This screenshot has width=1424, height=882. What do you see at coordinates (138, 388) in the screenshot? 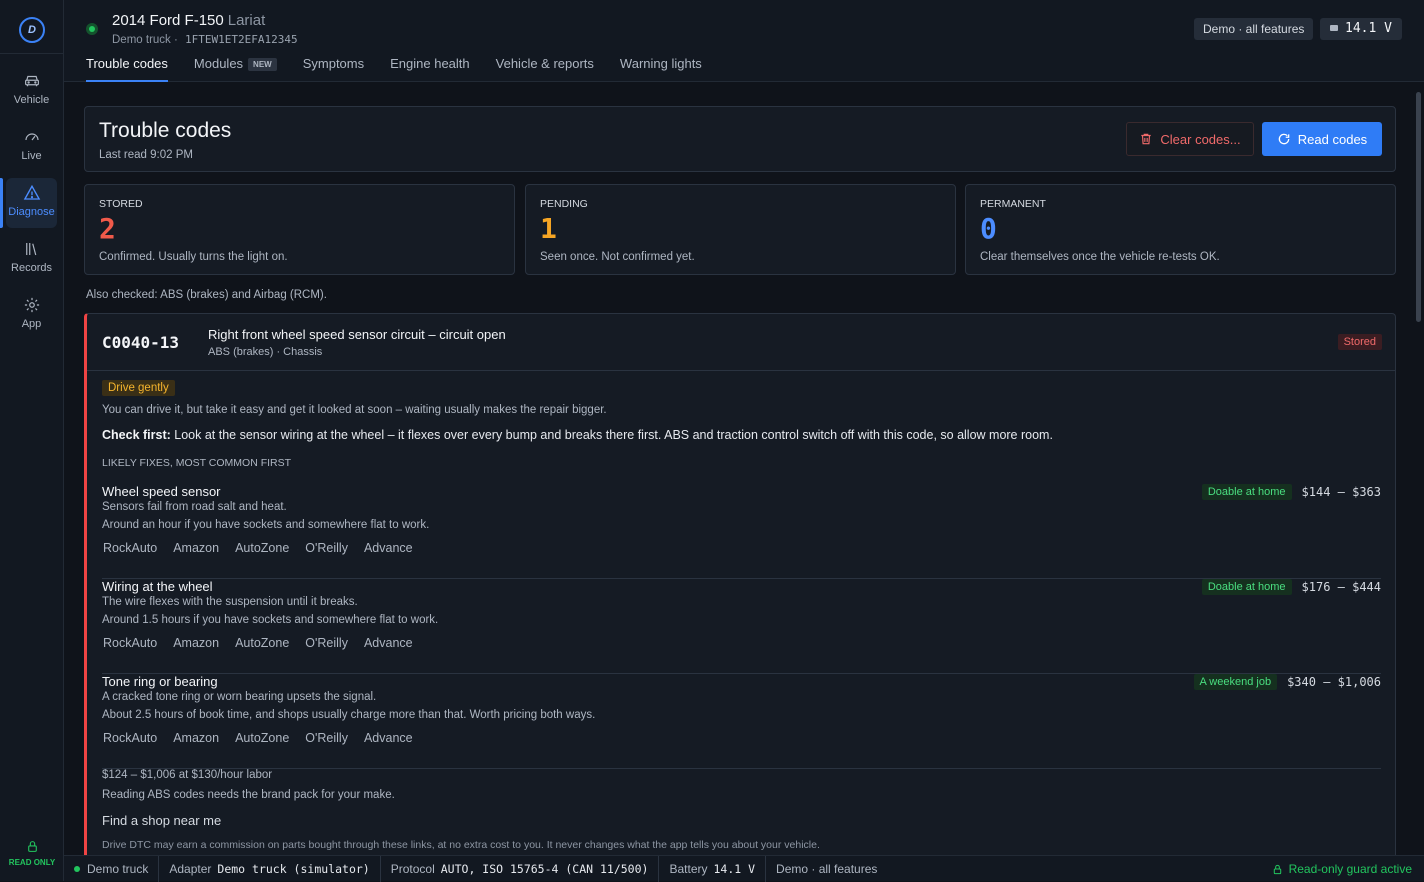
I see `drive-severity-badge: Drive gently` at bounding box center [138, 388].